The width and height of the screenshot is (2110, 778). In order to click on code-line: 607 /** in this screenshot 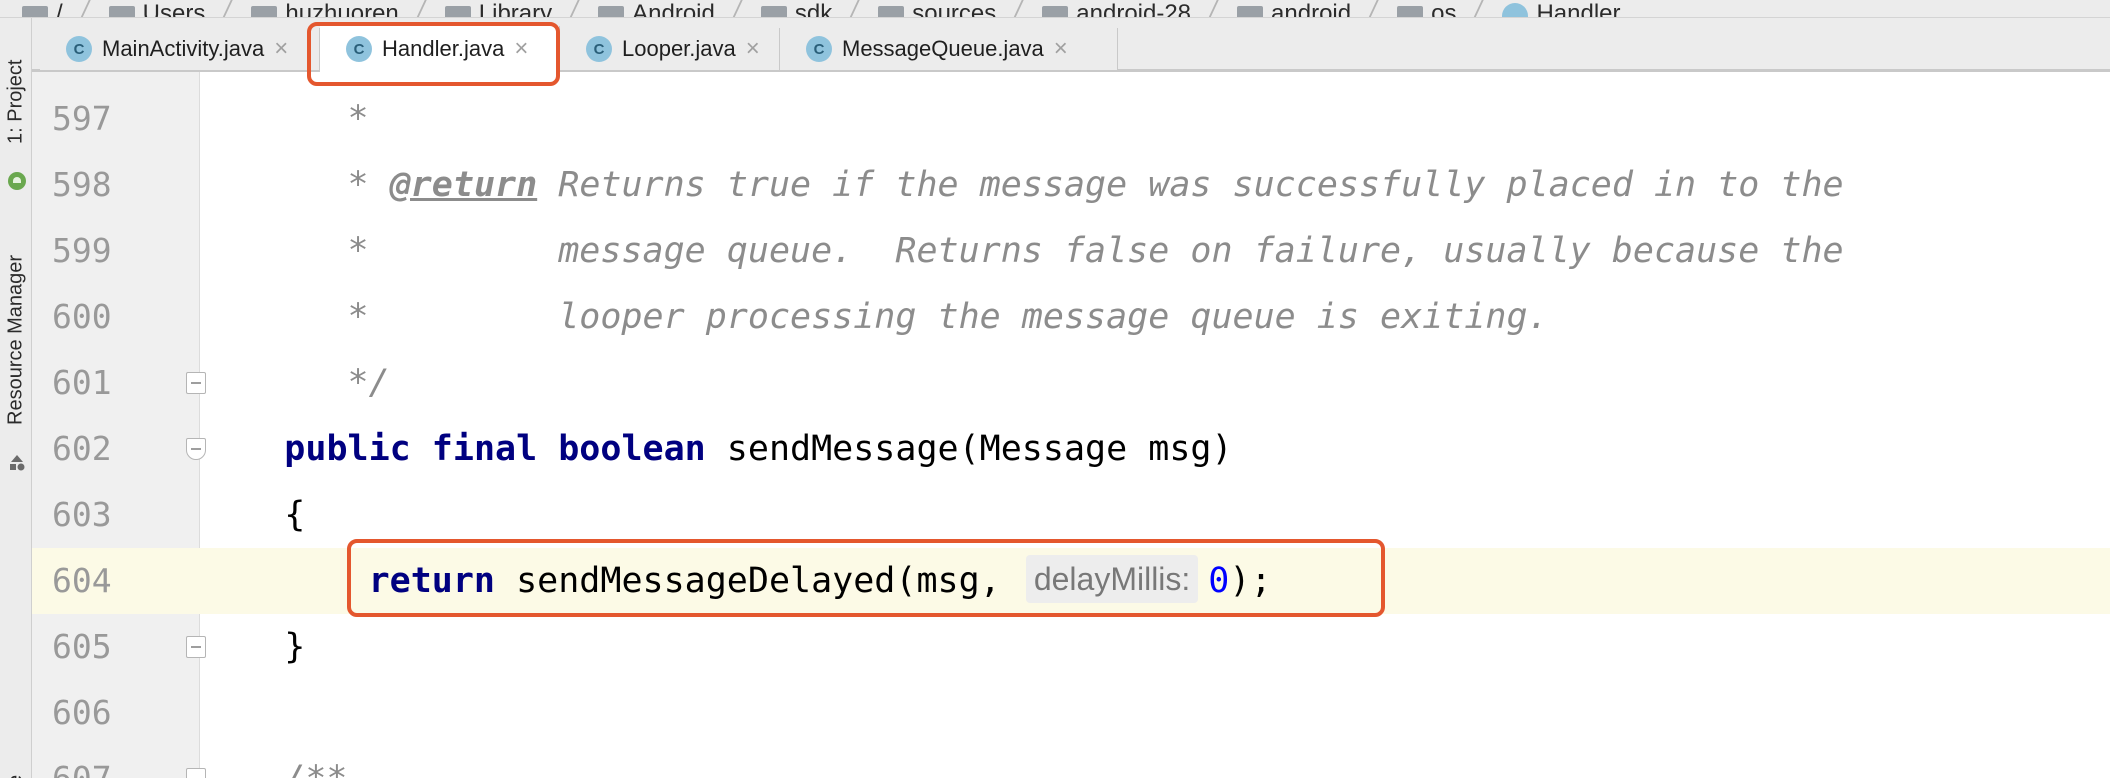, I will do `click(1071, 762)`.